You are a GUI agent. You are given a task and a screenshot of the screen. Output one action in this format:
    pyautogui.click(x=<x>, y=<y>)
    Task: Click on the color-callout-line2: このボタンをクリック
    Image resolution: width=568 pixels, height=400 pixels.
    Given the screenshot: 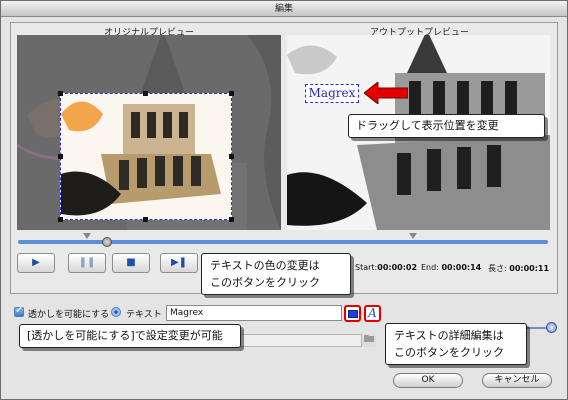 What is the action you would take?
    pyautogui.click(x=265, y=282)
    